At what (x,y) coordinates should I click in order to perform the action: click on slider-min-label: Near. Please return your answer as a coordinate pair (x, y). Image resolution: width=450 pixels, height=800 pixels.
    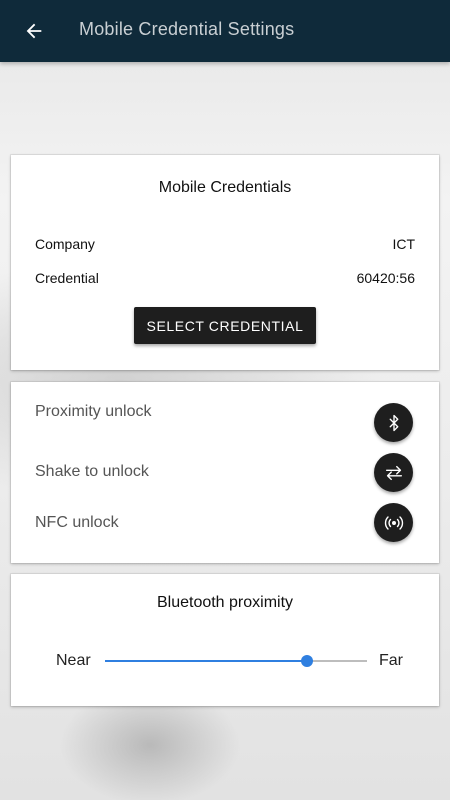
    Looking at the image, I should click on (73, 660).